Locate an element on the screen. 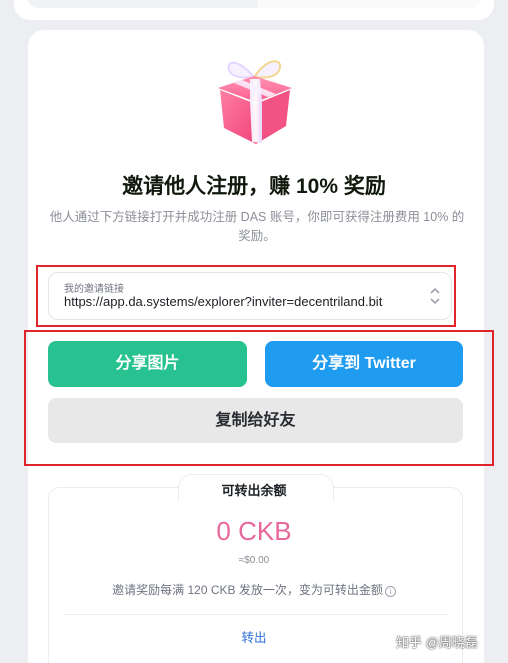 The width and height of the screenshot is (508, 663). top-tab-bar is located at coordinates (254, 4).